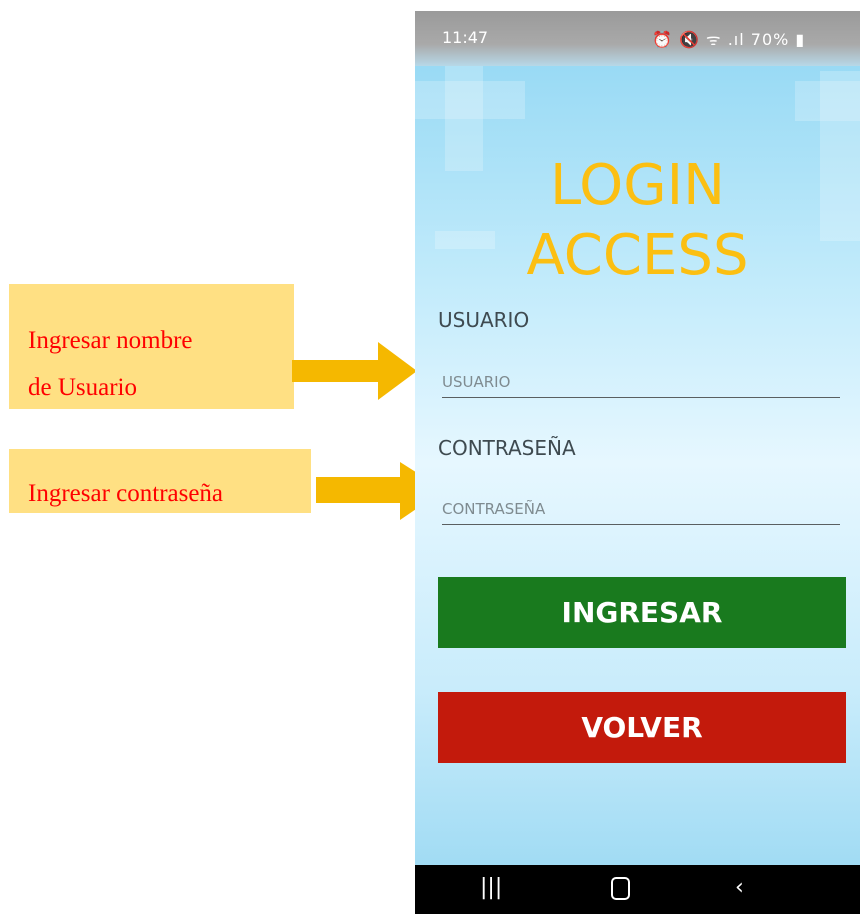 The width and height of the screenshot is (860, 914). I want to click on status-icons: ⏰ 🔇 ᯤ .ıl 70% ▮, so click(729, 39).